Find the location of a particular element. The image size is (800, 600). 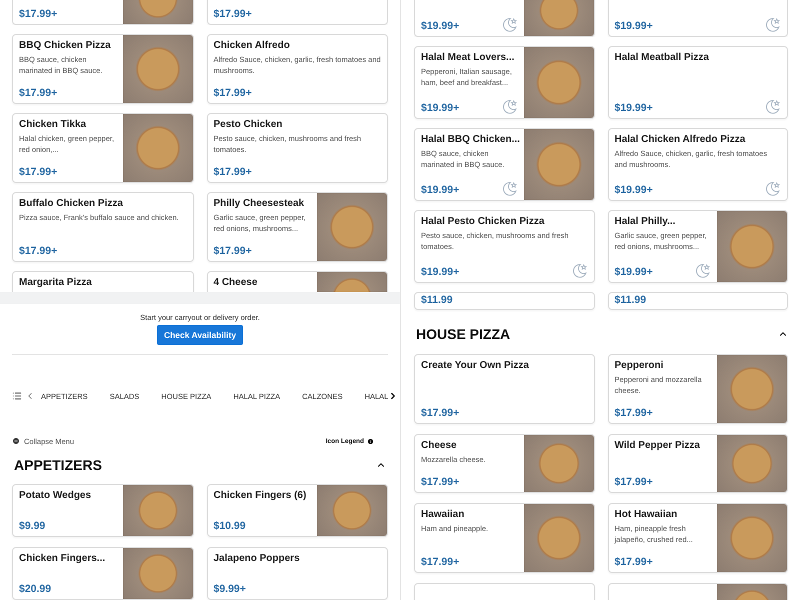

chevron-right-icon is located at coordinates (393, 396).